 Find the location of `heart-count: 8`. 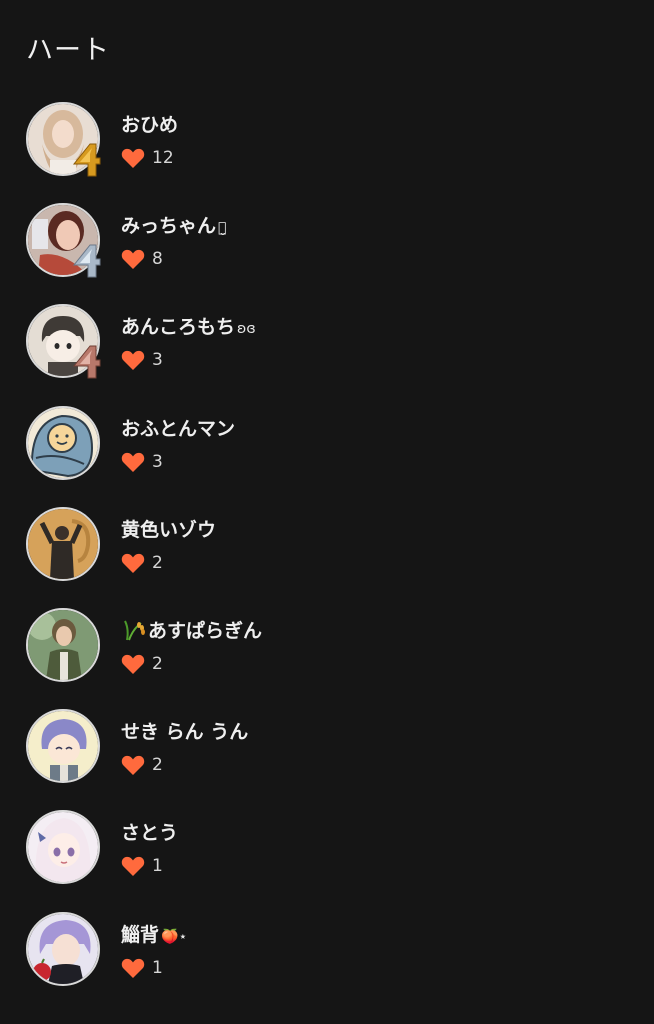

heart-count: 8 is located at coordinates (173, 259).